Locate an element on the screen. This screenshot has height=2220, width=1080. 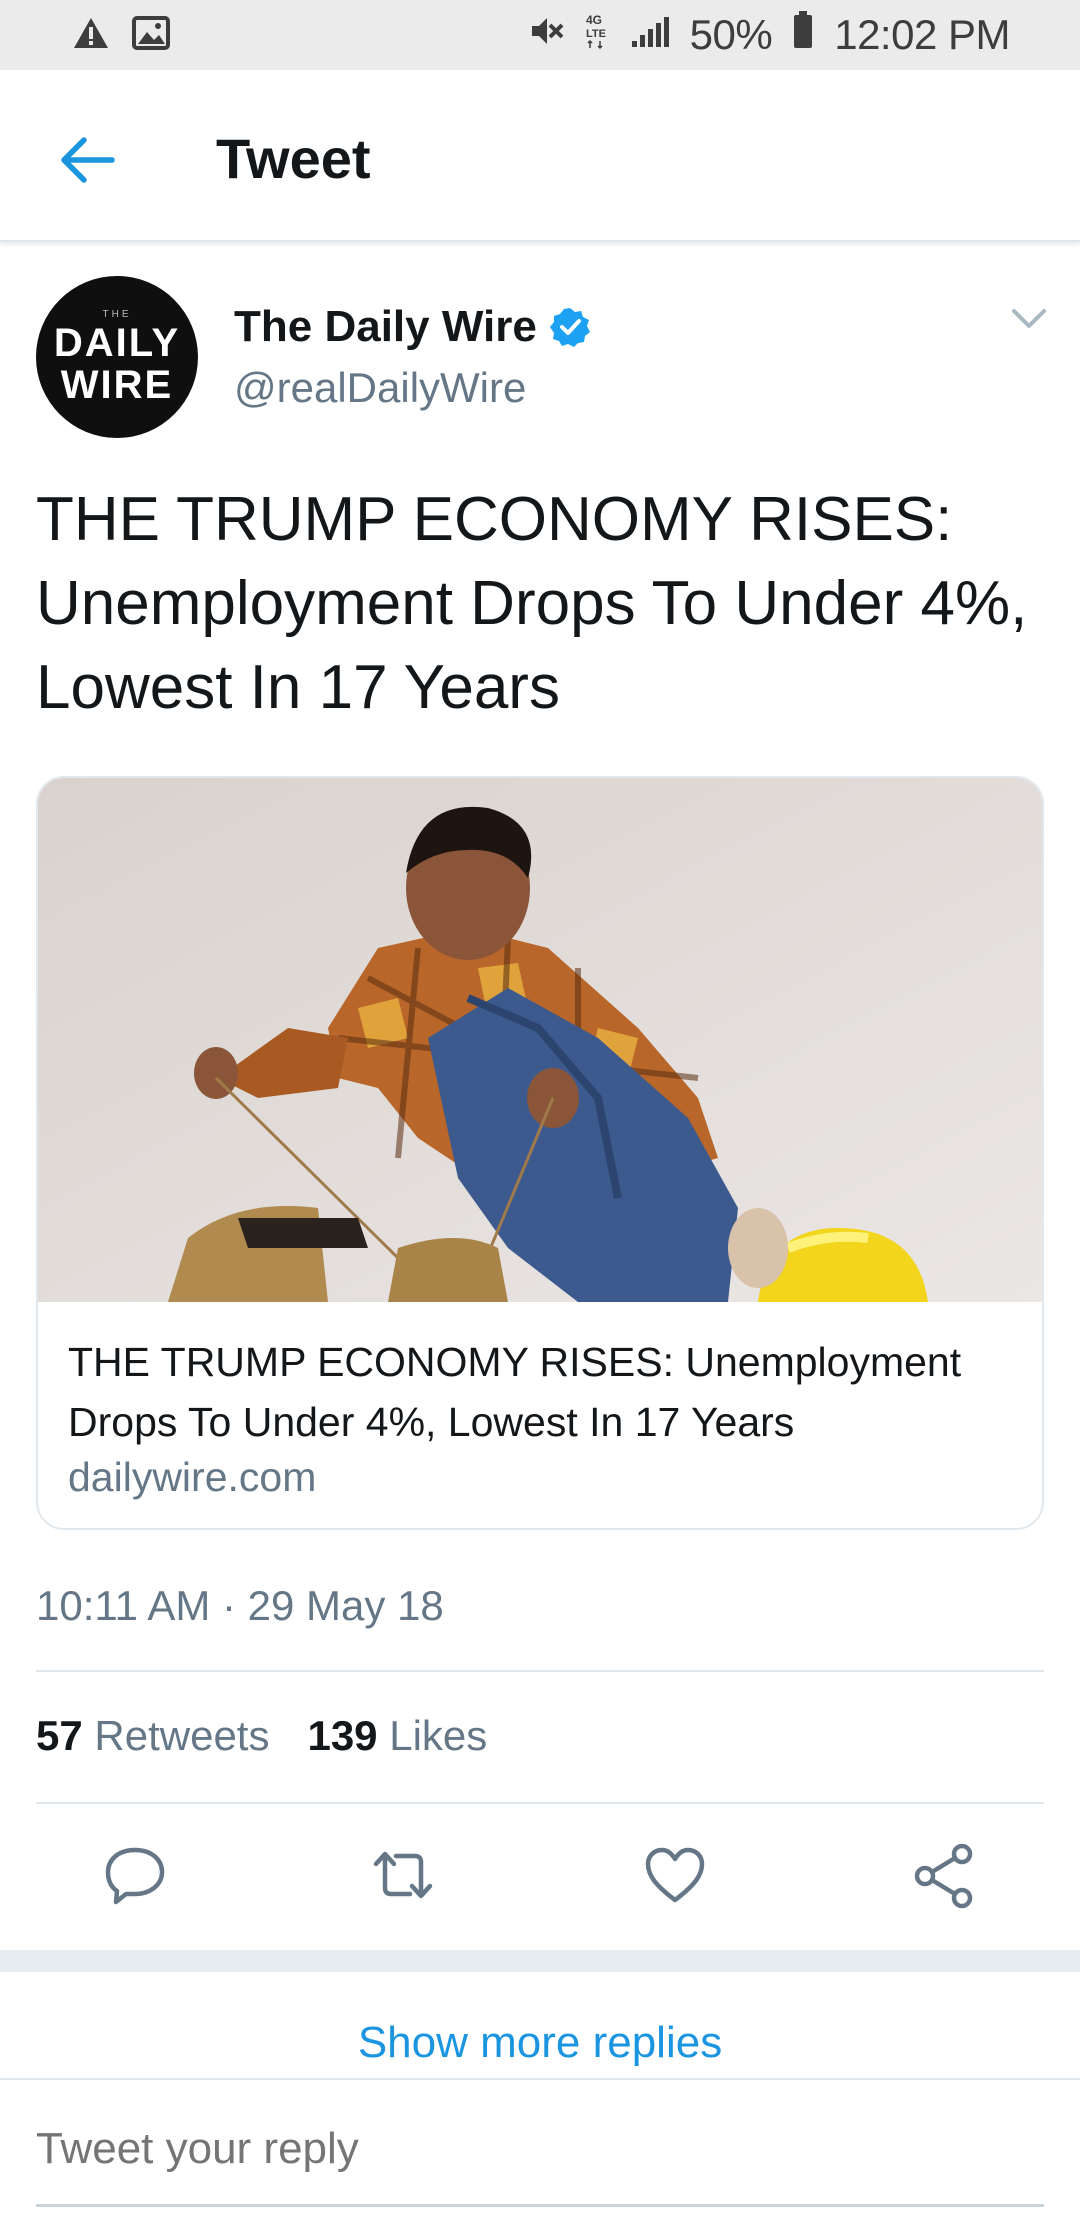
author-handle: @realDailyWire is located at coordinates (380, 388).